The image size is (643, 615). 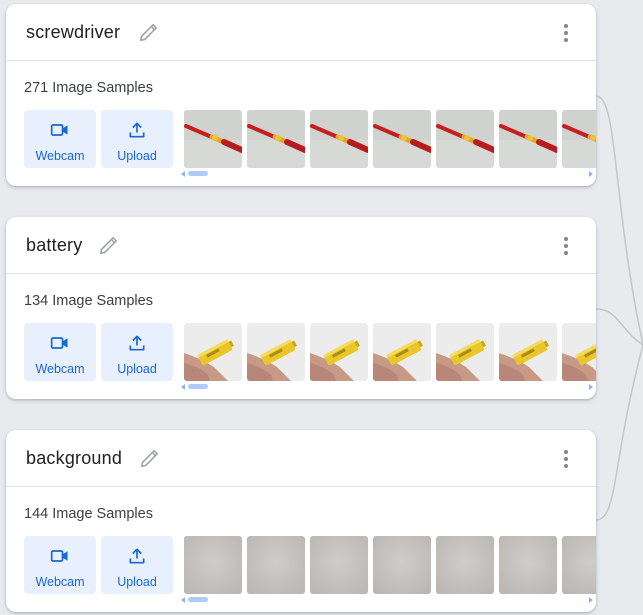 What do you see at coordinates (74, 458) in the screenshot?
I see `class-name: background` at bounding box center [74, 458].